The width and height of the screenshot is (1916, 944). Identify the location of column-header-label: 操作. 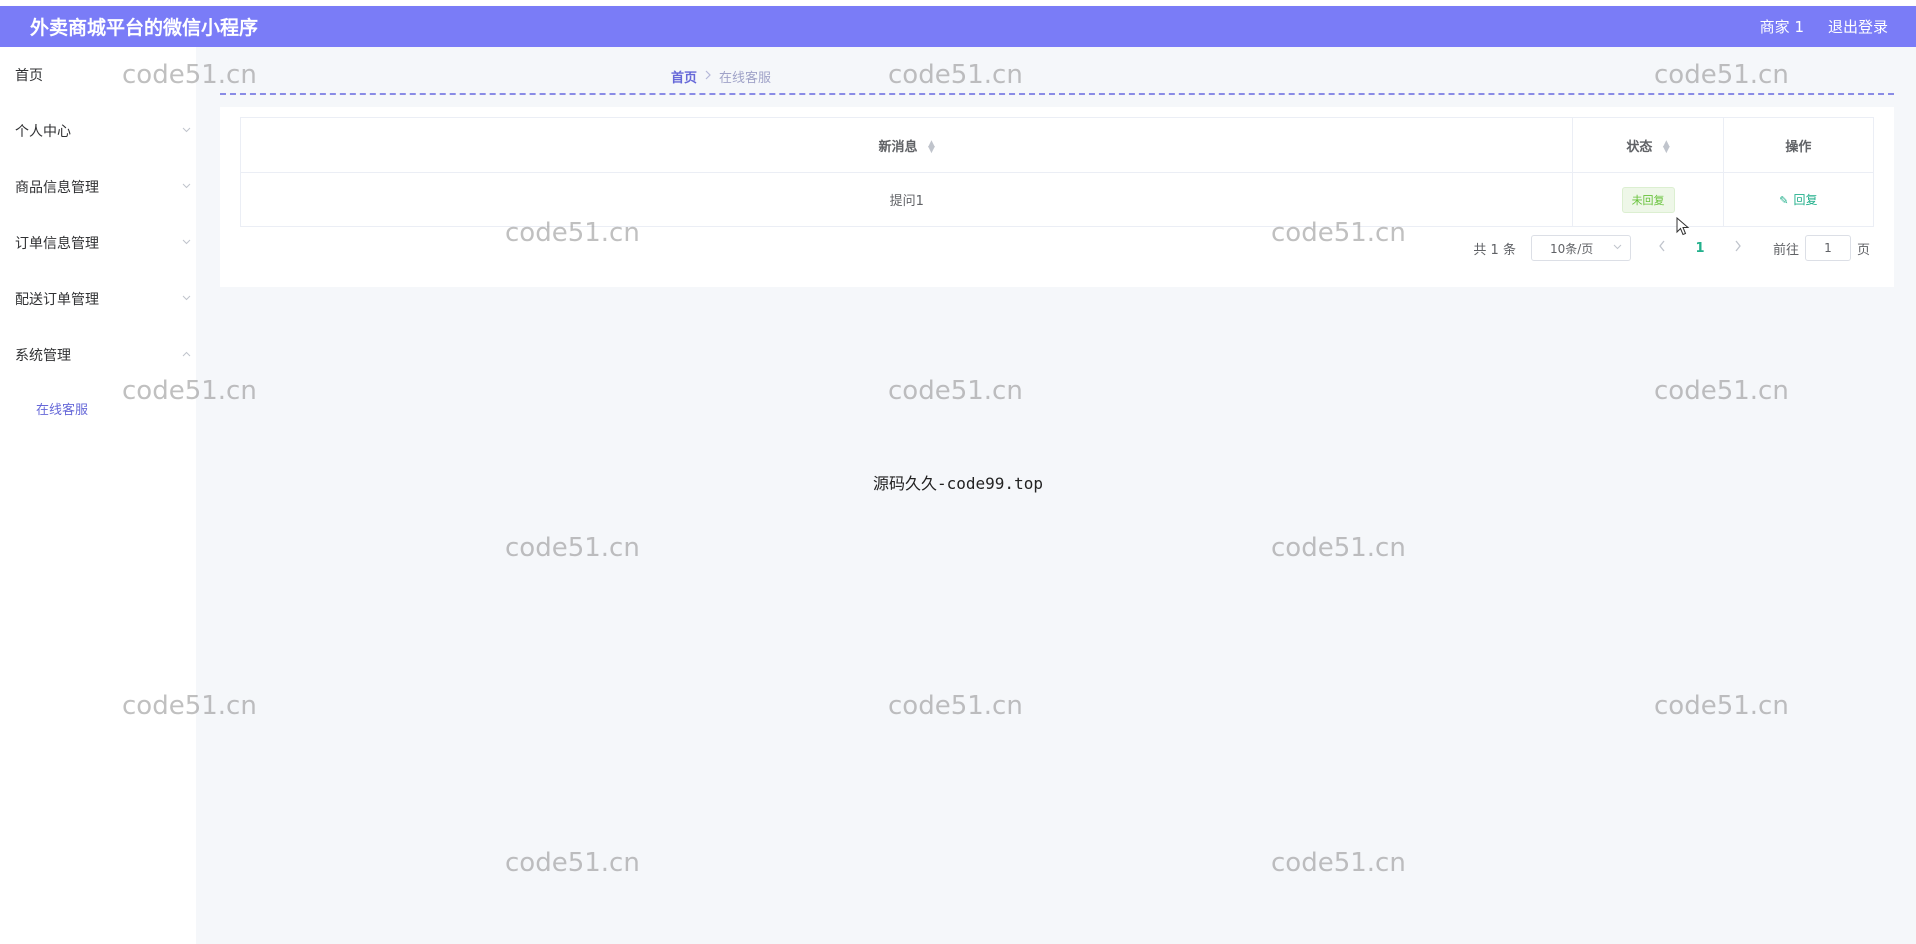
(1798, 147).